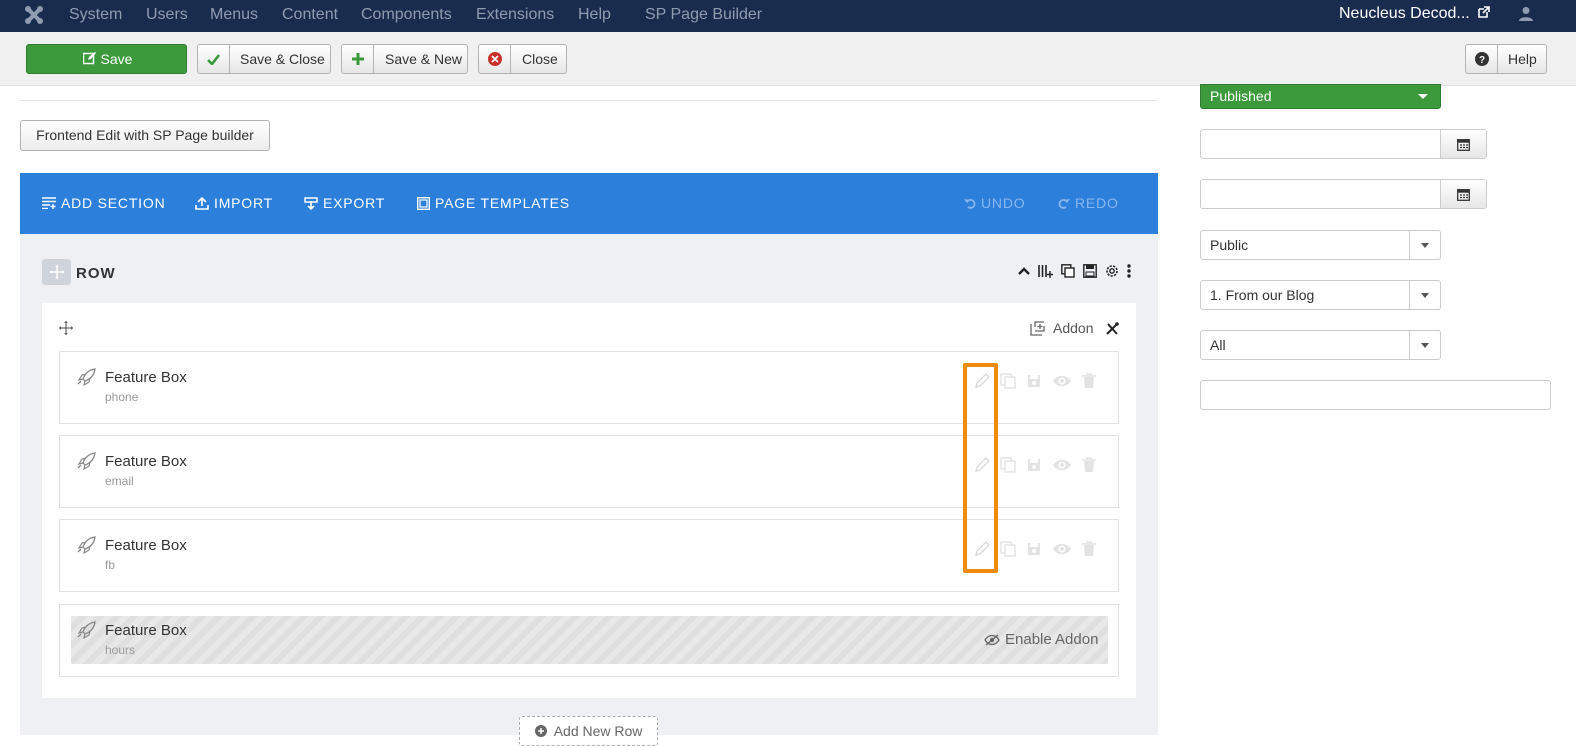 This screenshot has height=746, width=1576. What do you see at coordinates (1320, 345) in the screenshot?
I see `language-select: All` at bounding box center [1320, 345].